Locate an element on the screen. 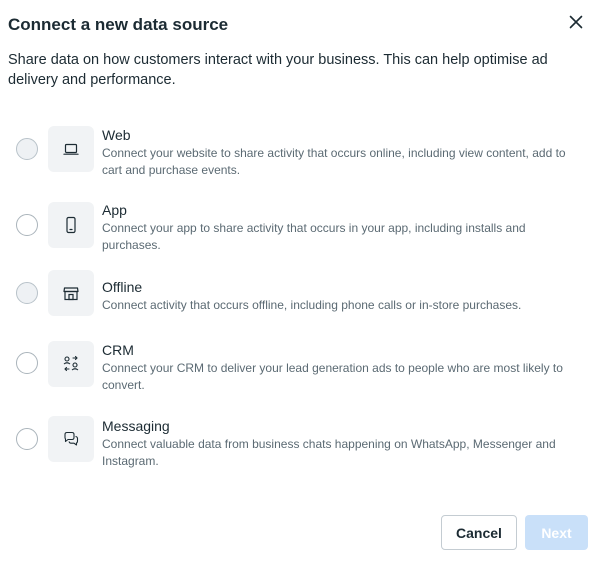 The image size is (604, 561). option-title: Messaging is located at coordinates (136, 426).